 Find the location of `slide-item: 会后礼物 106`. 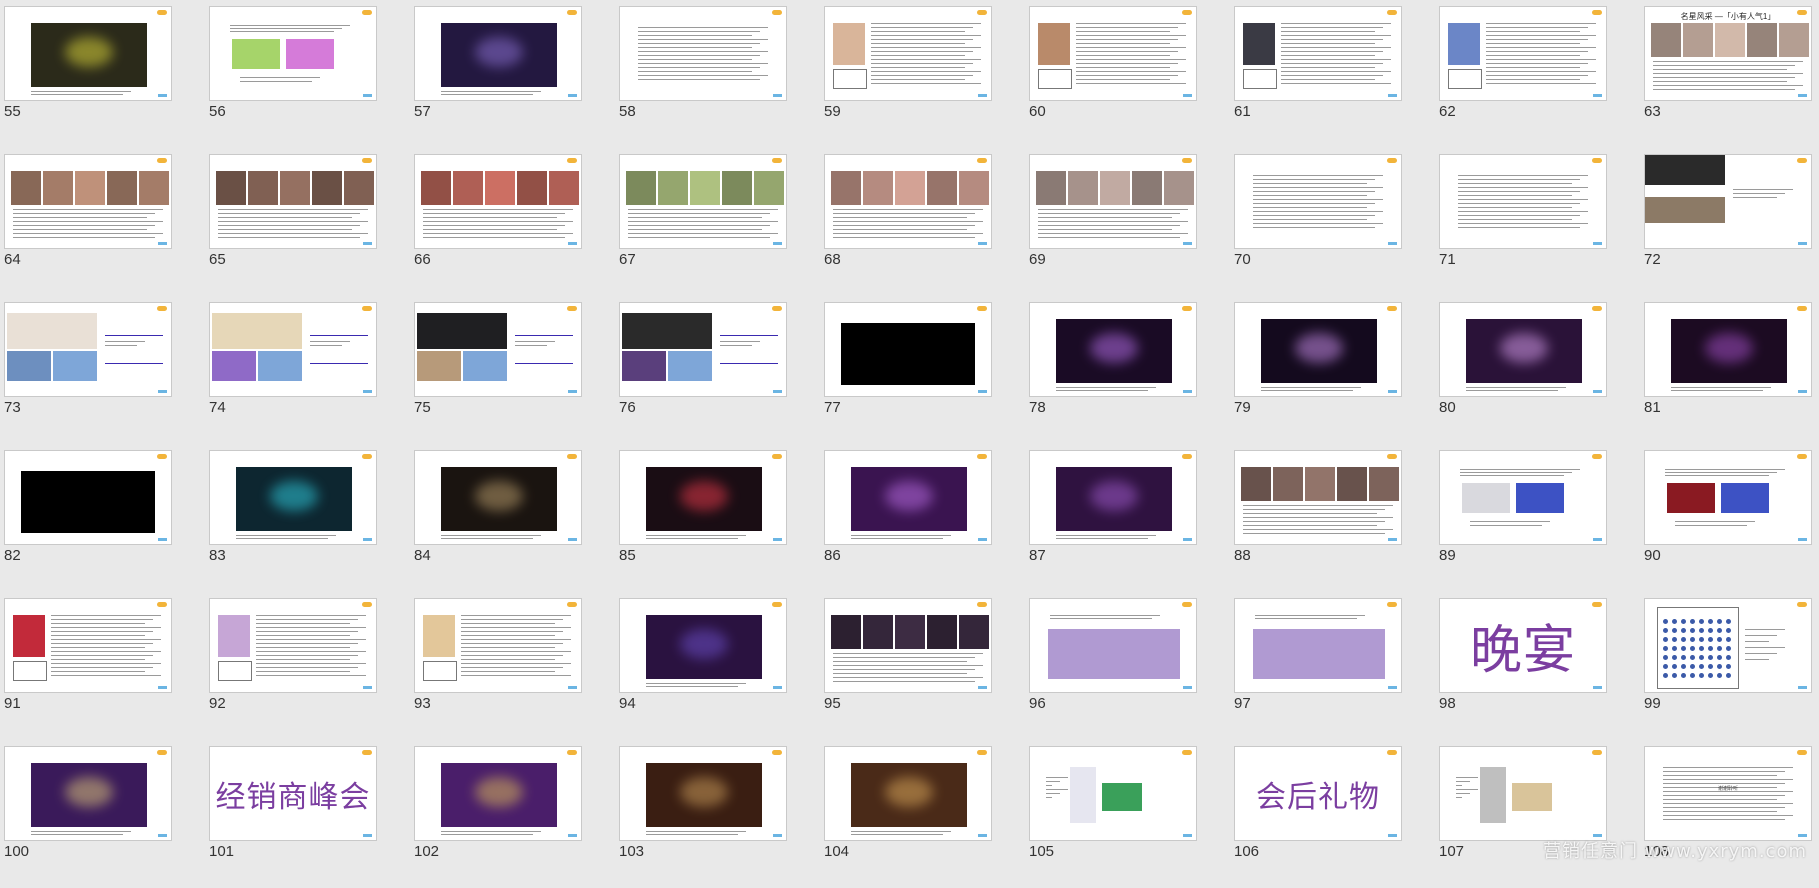

slide-item: 会后礼物 106 is located at coordinates (1330, 814).